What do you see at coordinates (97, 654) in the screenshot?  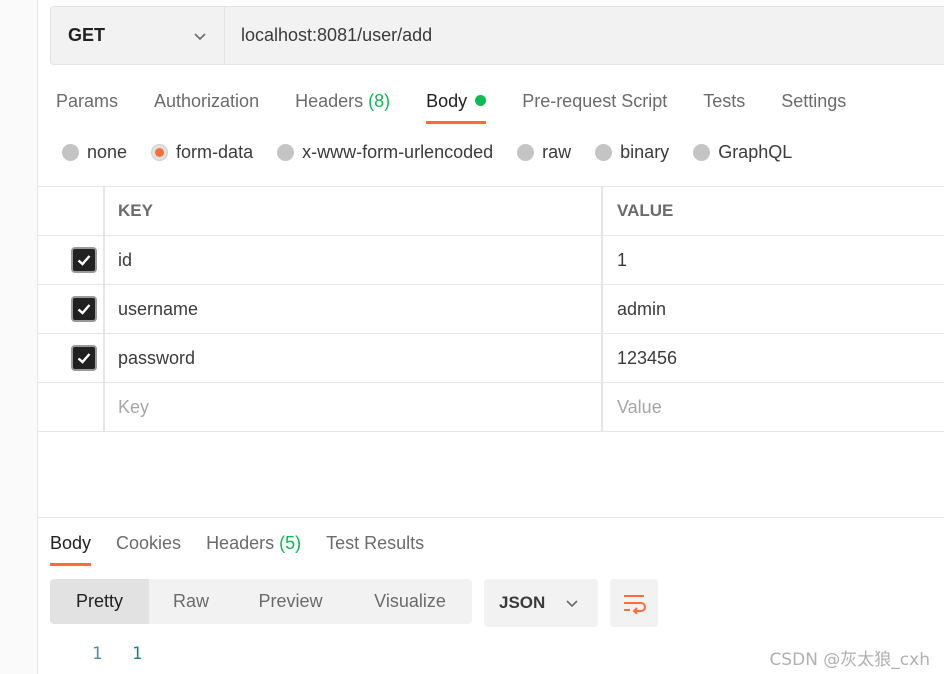 I see `line-number: 1` at bounding box center [97, 654].